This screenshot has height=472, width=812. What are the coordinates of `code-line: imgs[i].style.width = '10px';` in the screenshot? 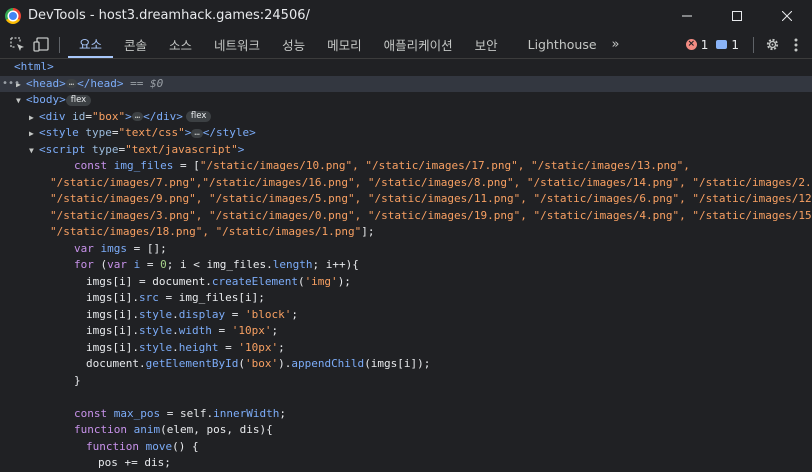 It's located at (182, 330).